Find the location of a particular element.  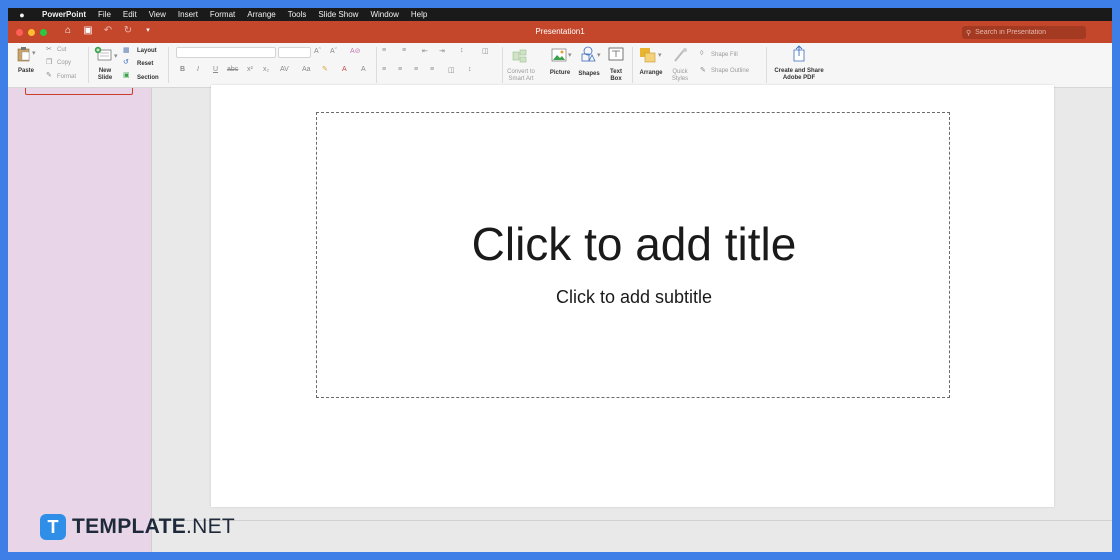

create-pdf-label-line1: Create and Share is located at coordinates (799, 71).